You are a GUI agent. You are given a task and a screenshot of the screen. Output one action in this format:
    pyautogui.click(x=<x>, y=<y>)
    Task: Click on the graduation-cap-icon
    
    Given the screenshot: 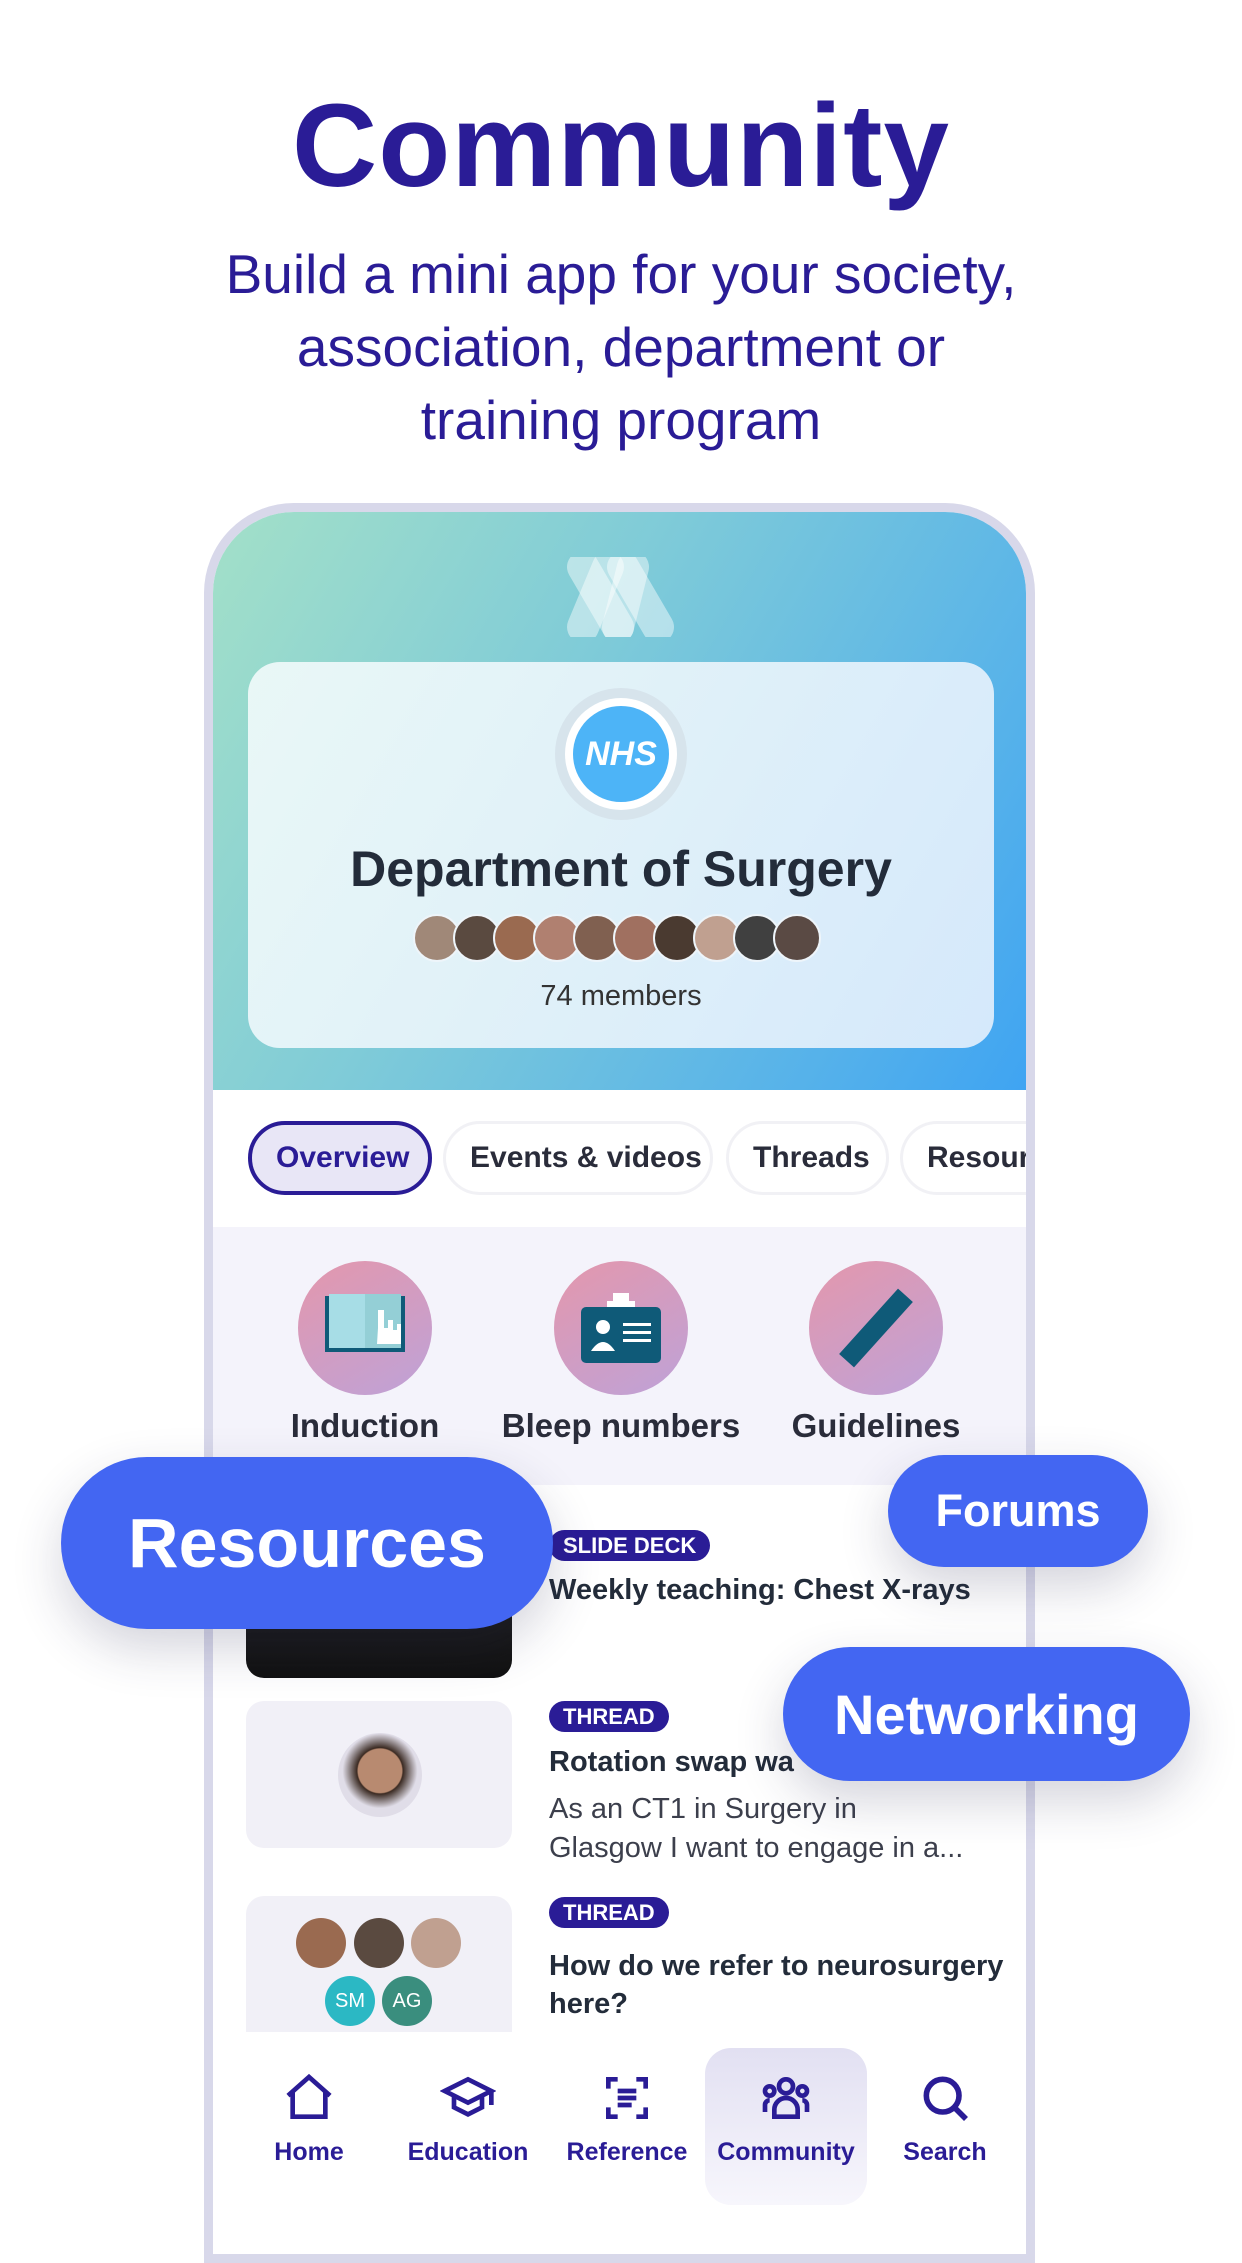 What is the action you would take?
    pyautogui.click(x=468, y=2096)
    